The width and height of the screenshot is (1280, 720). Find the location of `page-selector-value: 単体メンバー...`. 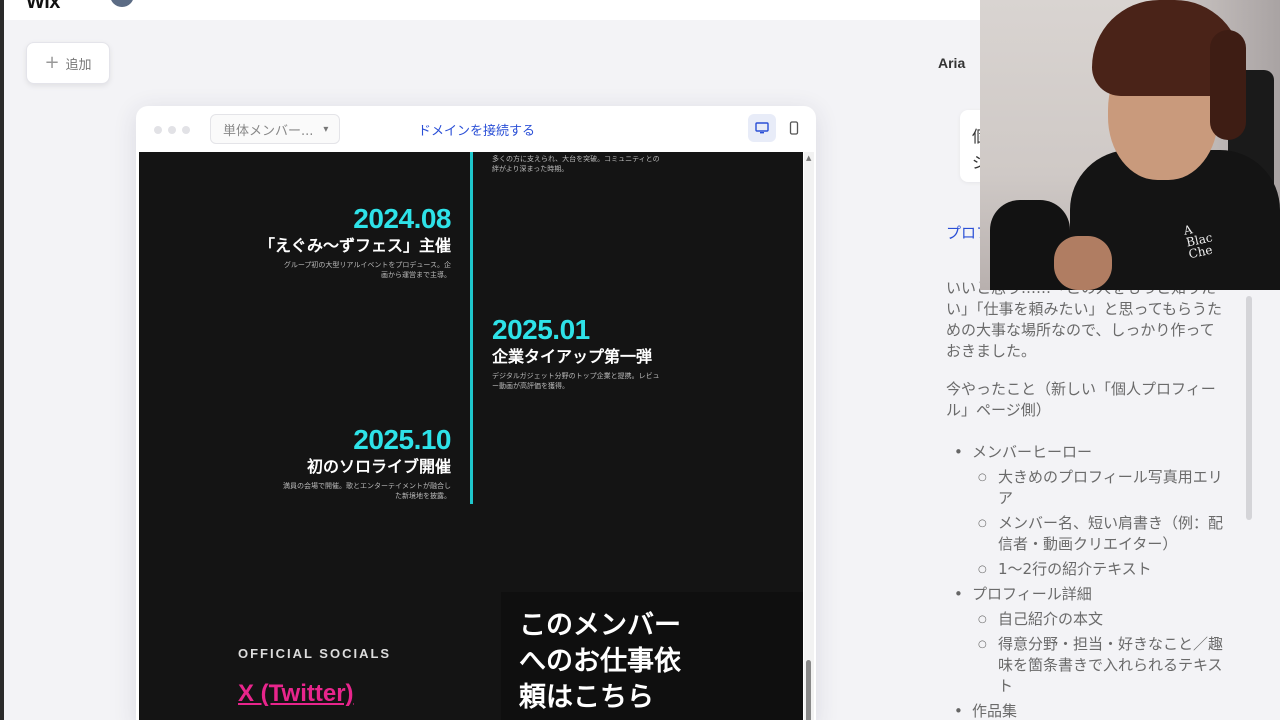

page-selector-value: 単体メンバー... is located at coordinates (268, 131).